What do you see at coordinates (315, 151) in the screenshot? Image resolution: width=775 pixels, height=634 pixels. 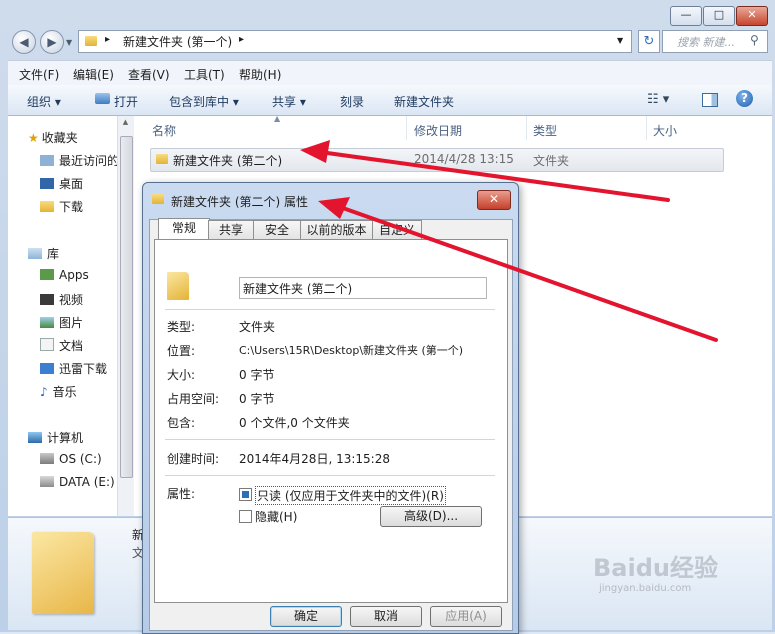 I see `arrowhead-icon` at bounding box center [315, 151].